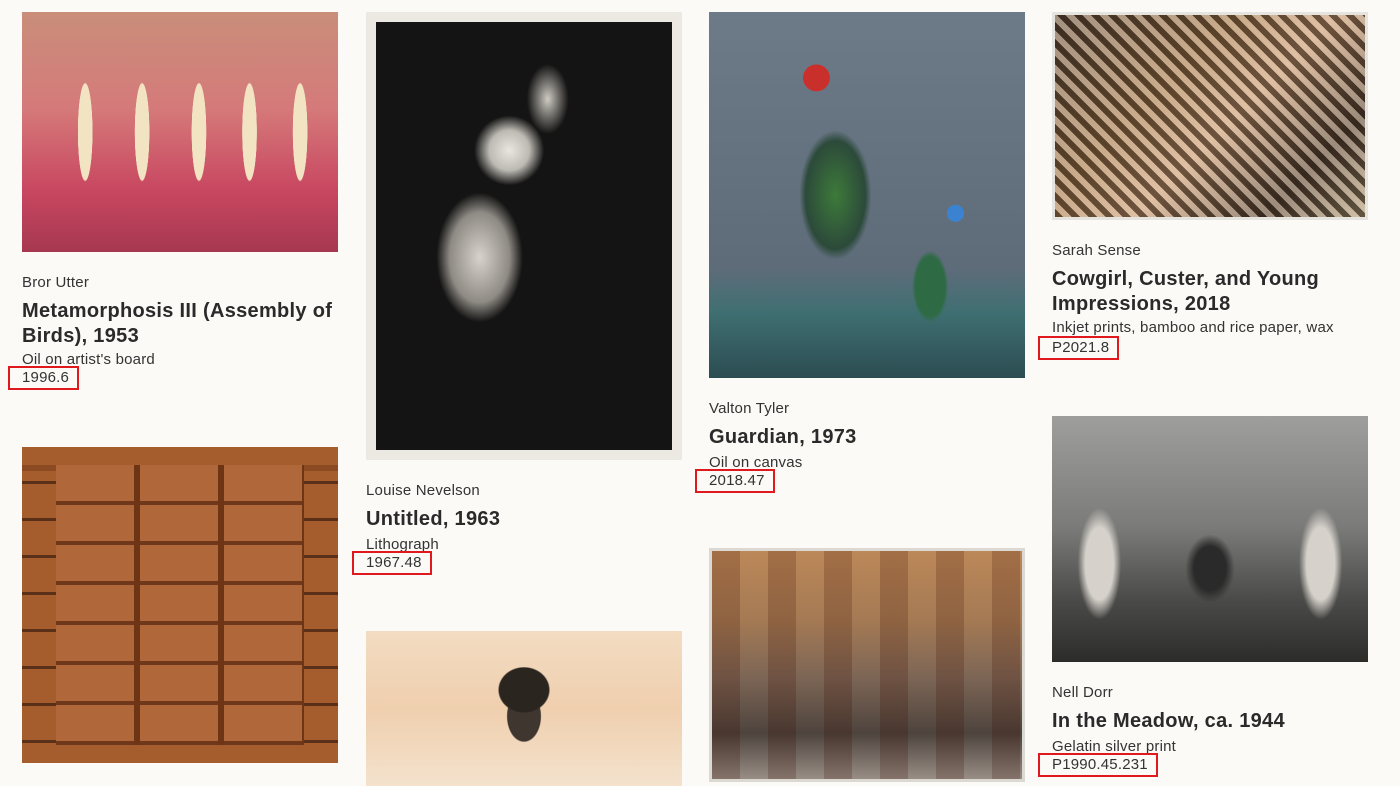 The image size is (1400, 786). I want to click on artwork-card-portrait, so click(524, 708).